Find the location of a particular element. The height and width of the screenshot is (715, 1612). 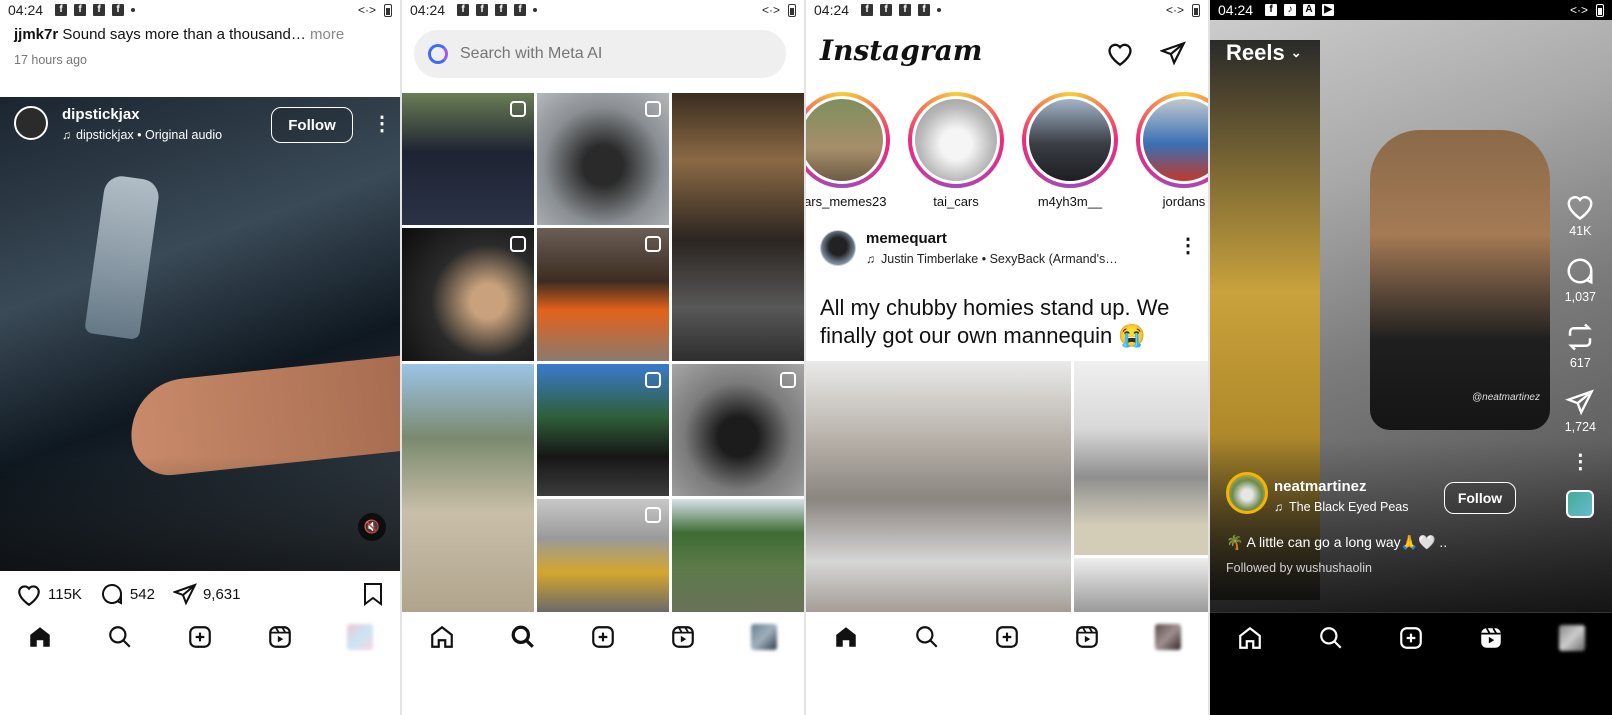

story-username: jordans is located at coordinates (1184, 201).